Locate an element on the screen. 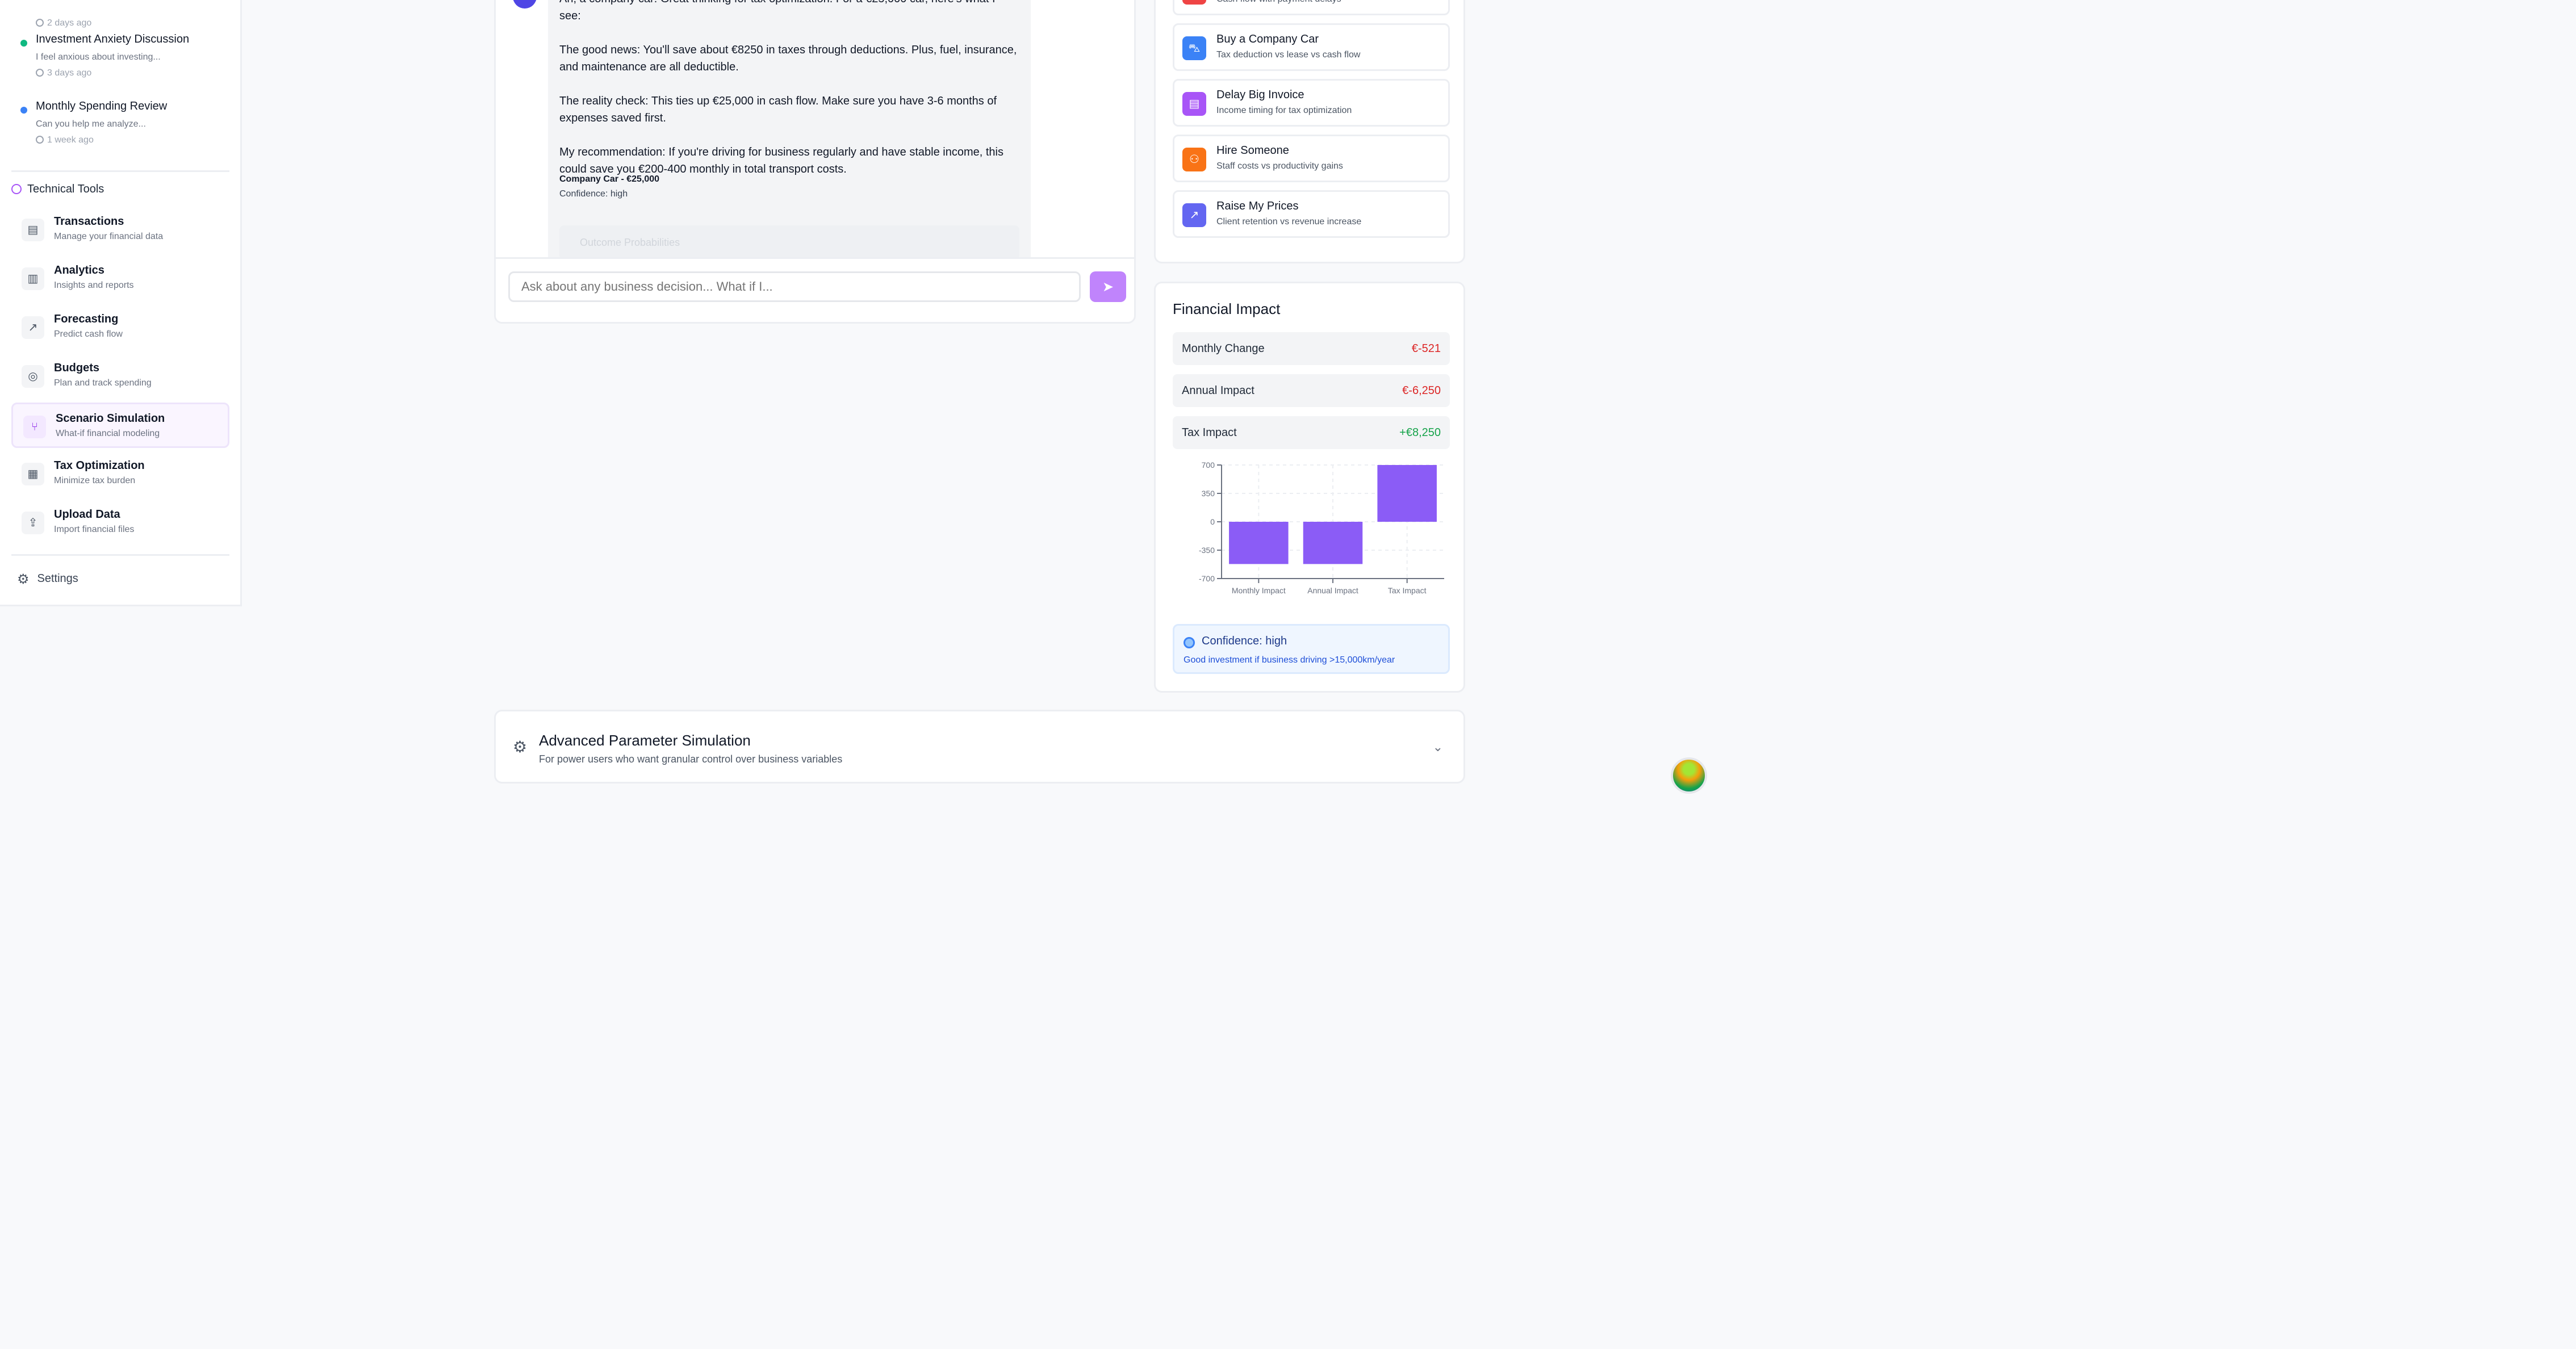 The width and height of the screenshot is (2576, 1349). trending-up-icon: ↗ is located at coordinates (33, 327).